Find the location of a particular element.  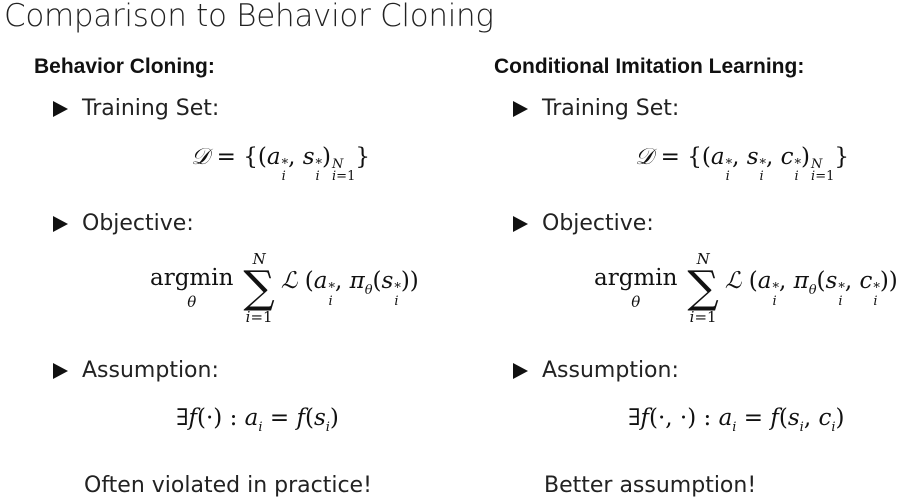

assumption-note: Better assumption! is located at coordinates (650, 485).